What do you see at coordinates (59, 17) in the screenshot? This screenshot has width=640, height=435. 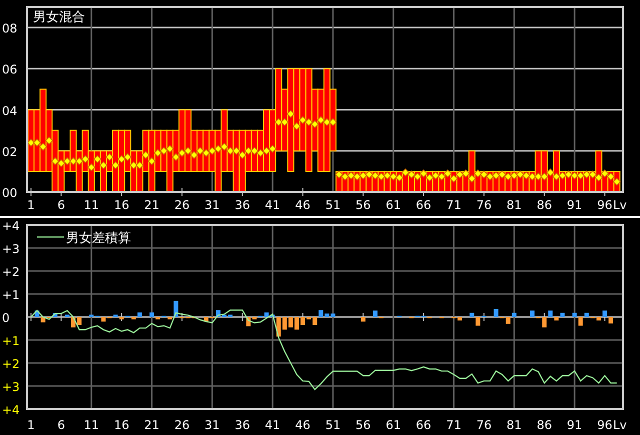 I see `chart-title: 男女混合` at bounding box center [59, 17].